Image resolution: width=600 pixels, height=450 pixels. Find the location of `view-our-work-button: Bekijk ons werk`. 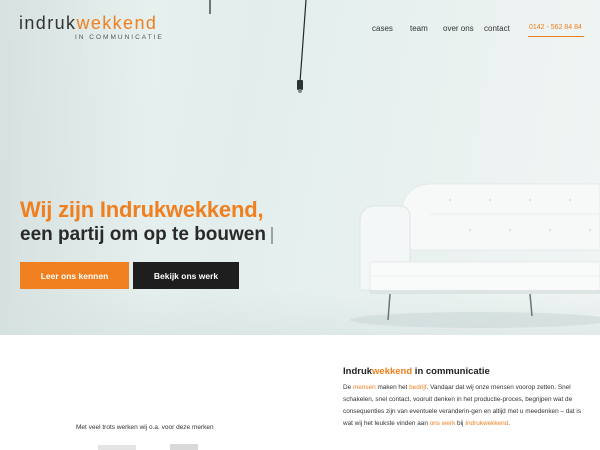

view-our-work-button: Bekijk ons werk is located at coordinates (186, 275).